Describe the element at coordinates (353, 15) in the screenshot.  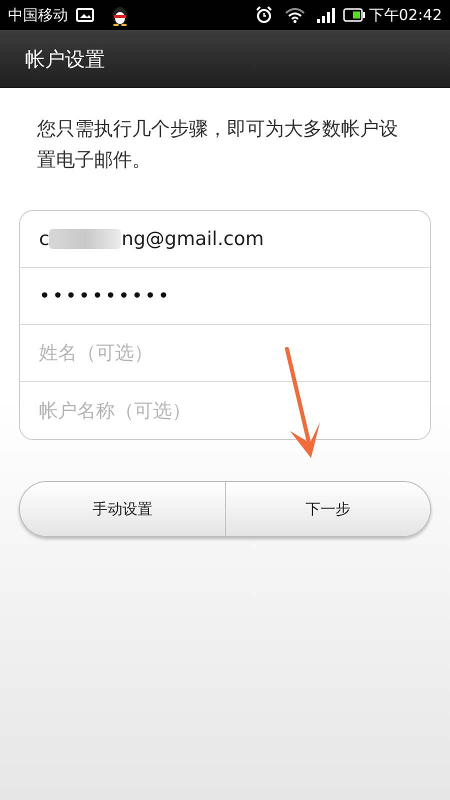
I see `battery-icon` at that location.